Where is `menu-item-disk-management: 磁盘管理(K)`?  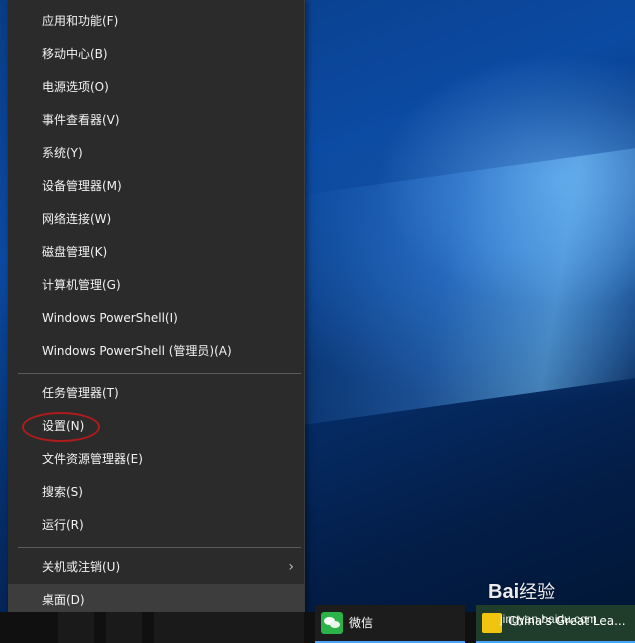
menu-item-disk-management: 磁盘管理(K) is located at coordinates (156, 252).